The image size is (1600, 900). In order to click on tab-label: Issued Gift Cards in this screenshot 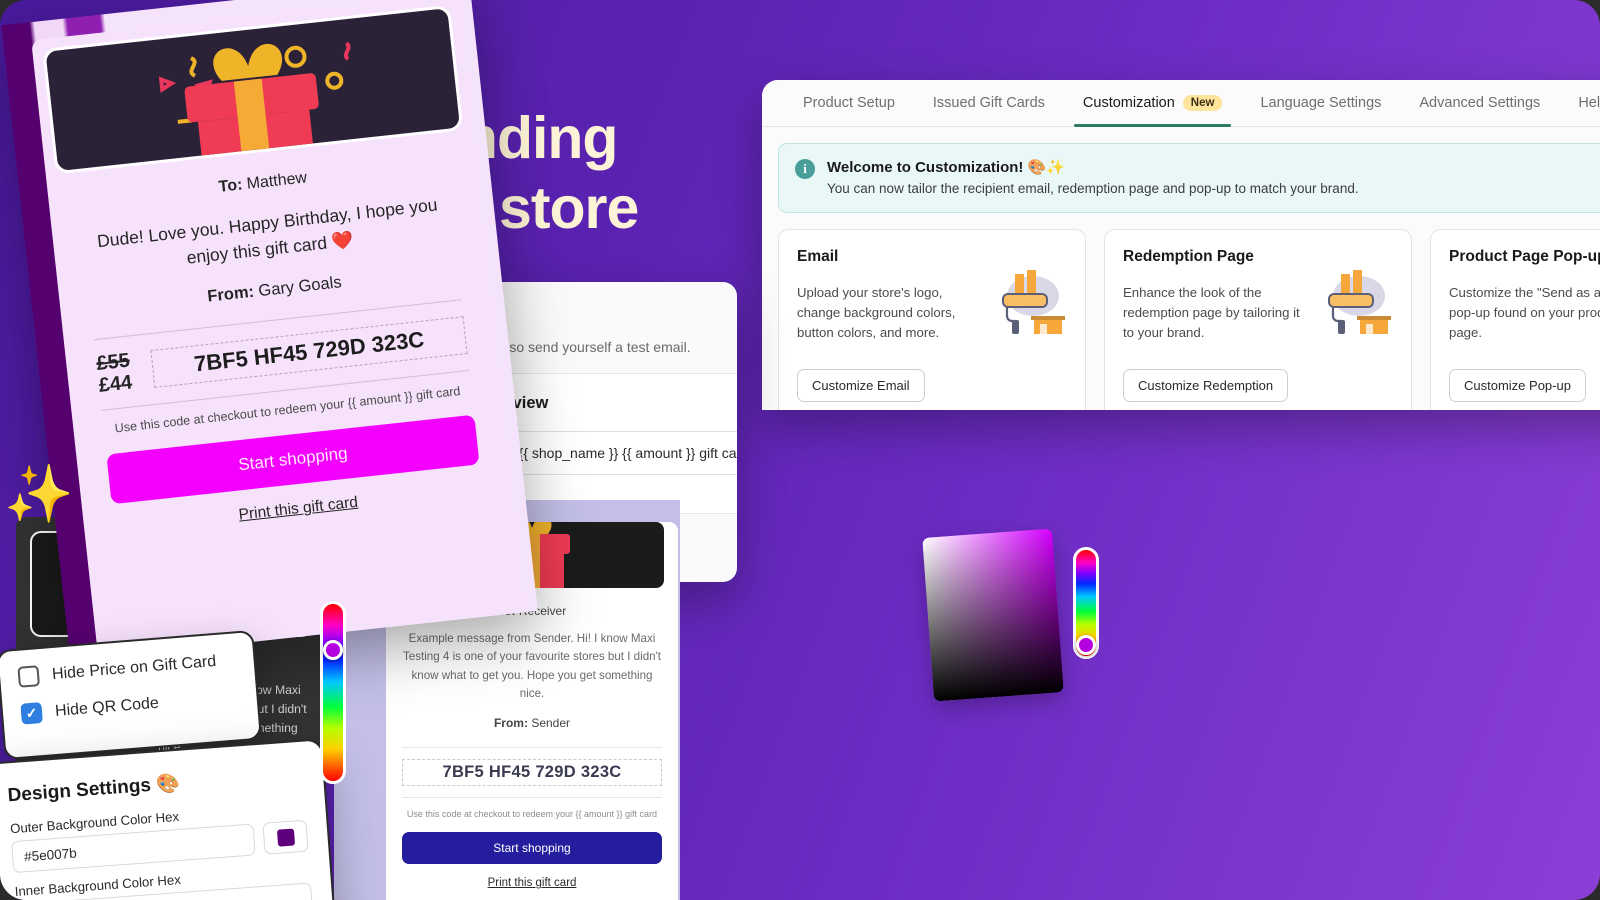, I will do `click(988, 103)`.